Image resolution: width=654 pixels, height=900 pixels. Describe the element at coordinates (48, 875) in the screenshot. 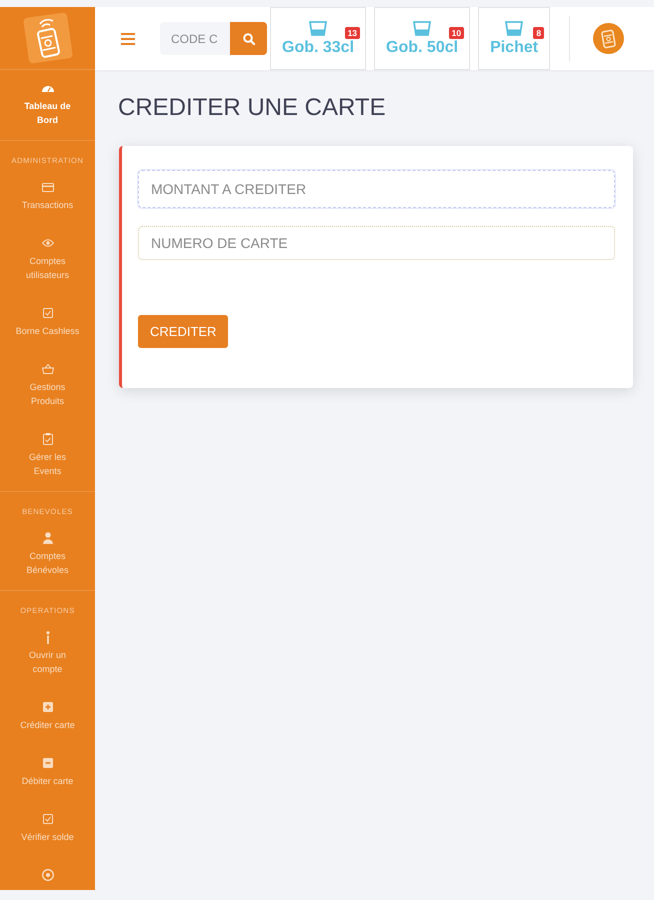

I see `circle-icon` at that location.